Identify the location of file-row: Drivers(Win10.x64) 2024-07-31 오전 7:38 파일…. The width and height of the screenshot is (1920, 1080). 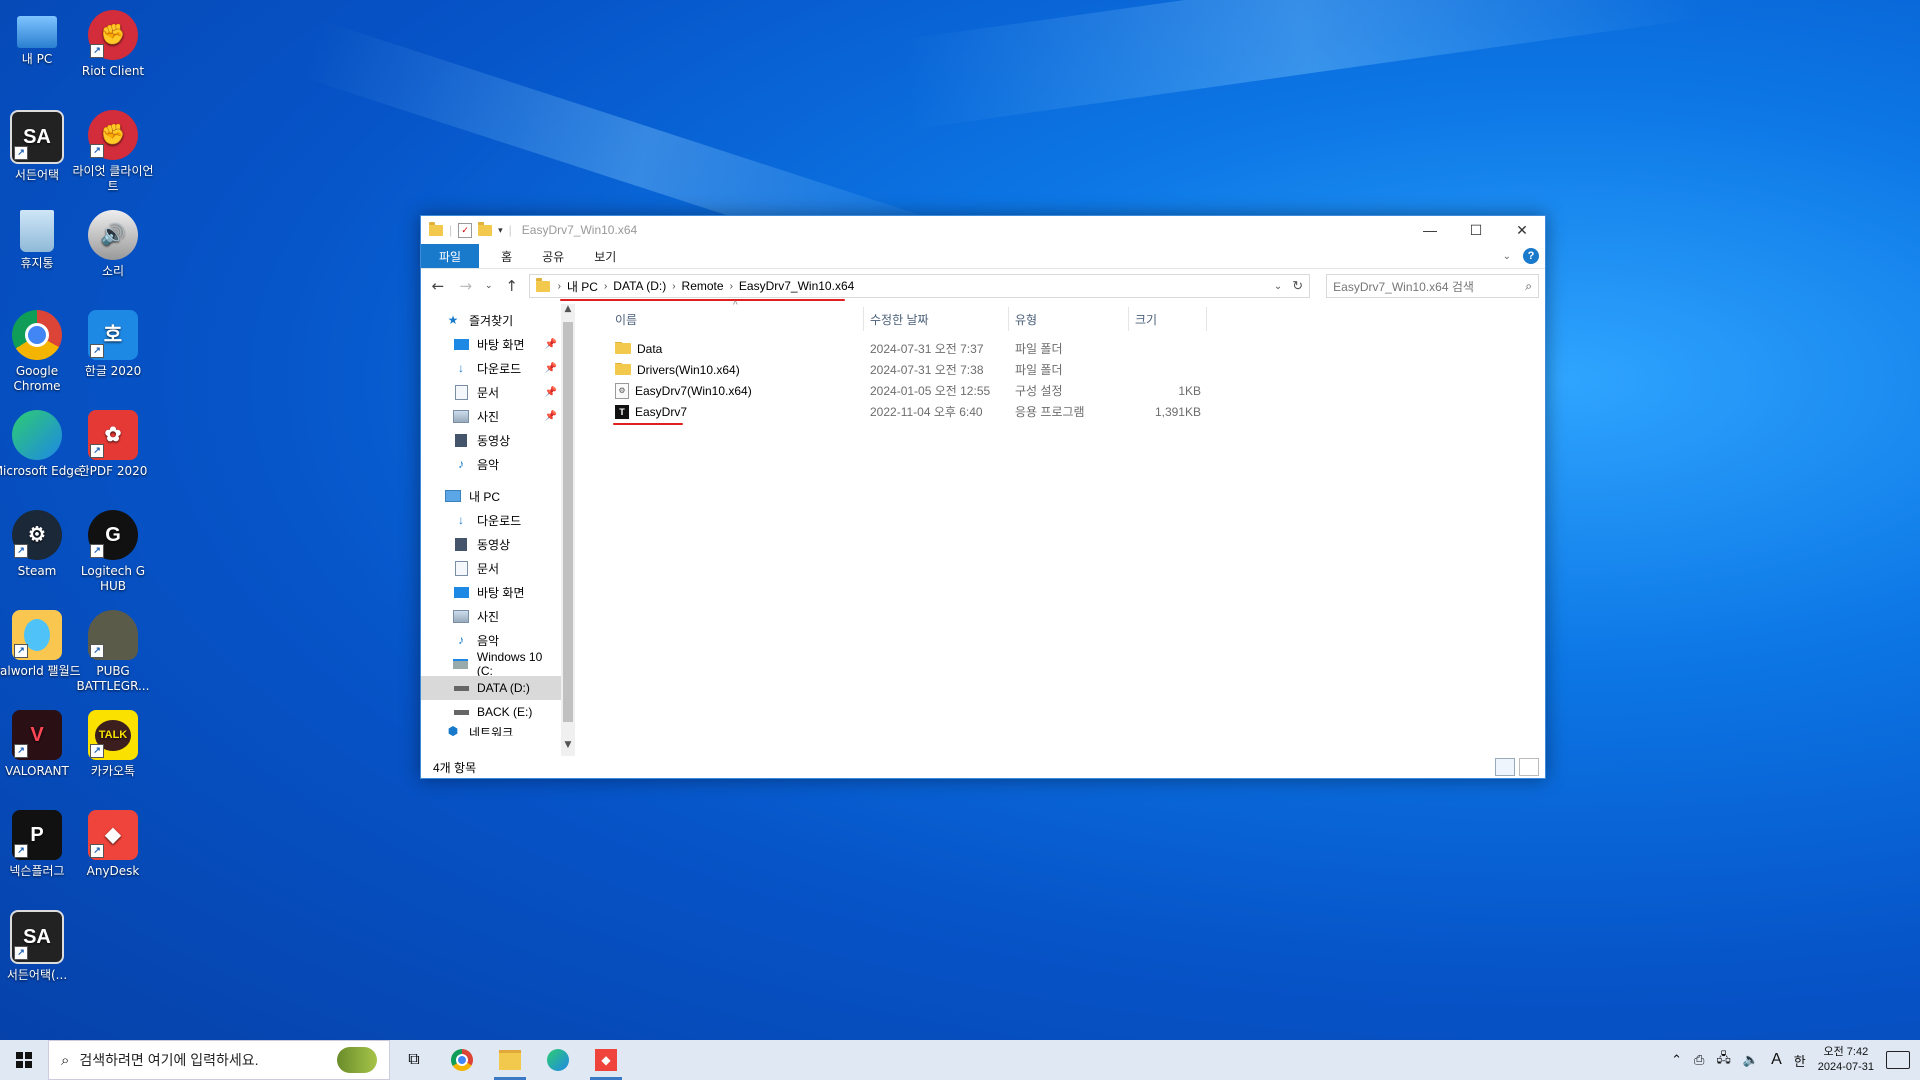
(1077, 369).